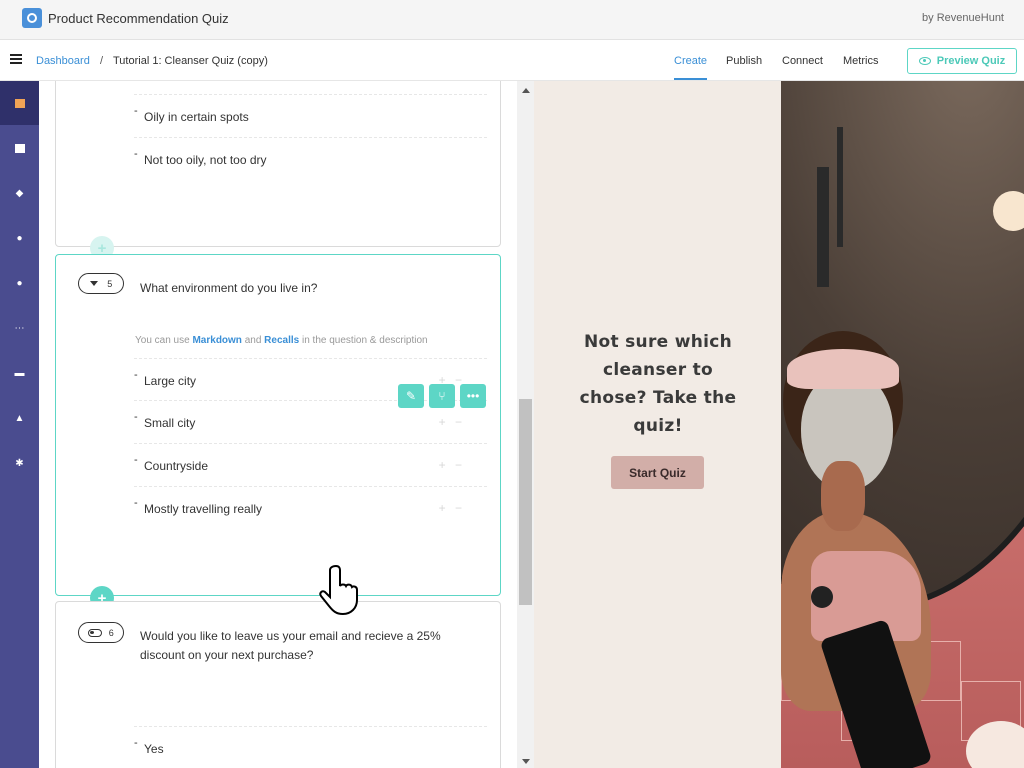 The image size is (1024, 768). I want to click on tab-publish: Publish, so click(744, 61).